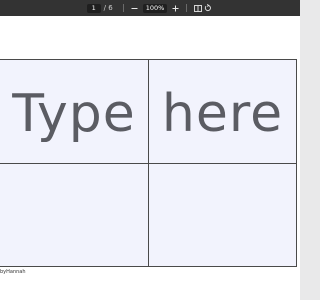 This screenshot has width=320, height=300. I want to click on rotate-icon, so click(208, 8).